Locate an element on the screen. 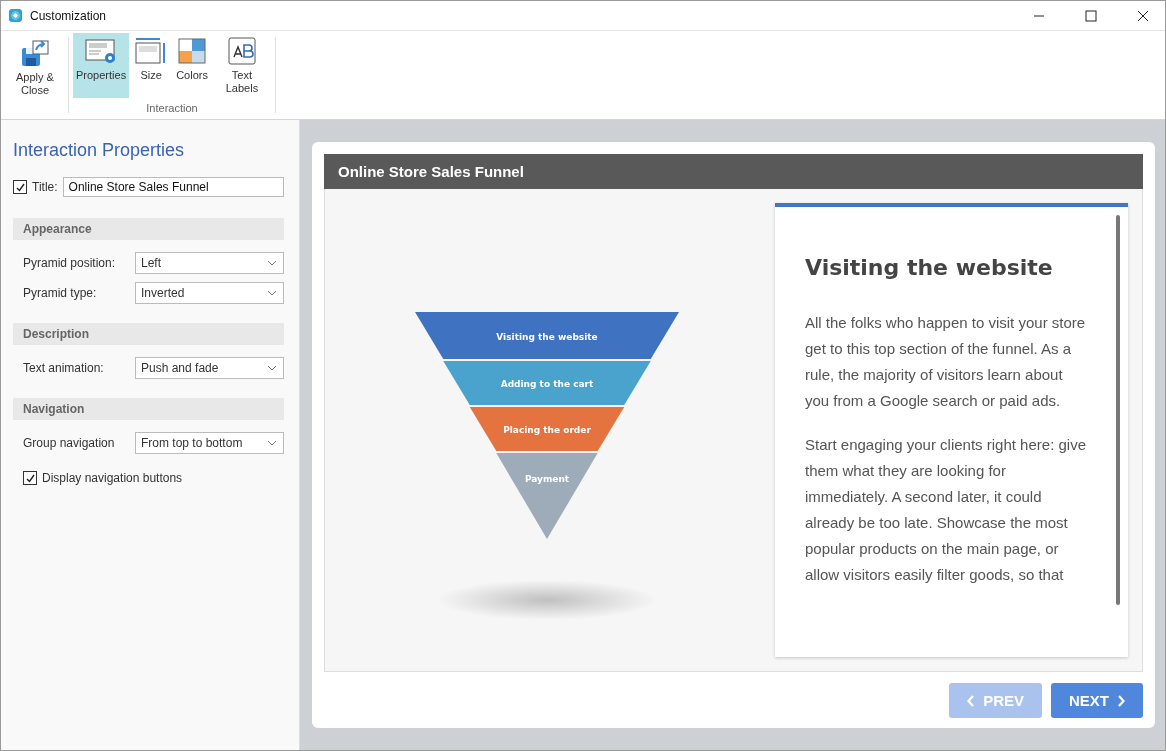 The width and height of the screenshot is (1166, 751). next-button: NEXT is located at coordinates (1097, 700).